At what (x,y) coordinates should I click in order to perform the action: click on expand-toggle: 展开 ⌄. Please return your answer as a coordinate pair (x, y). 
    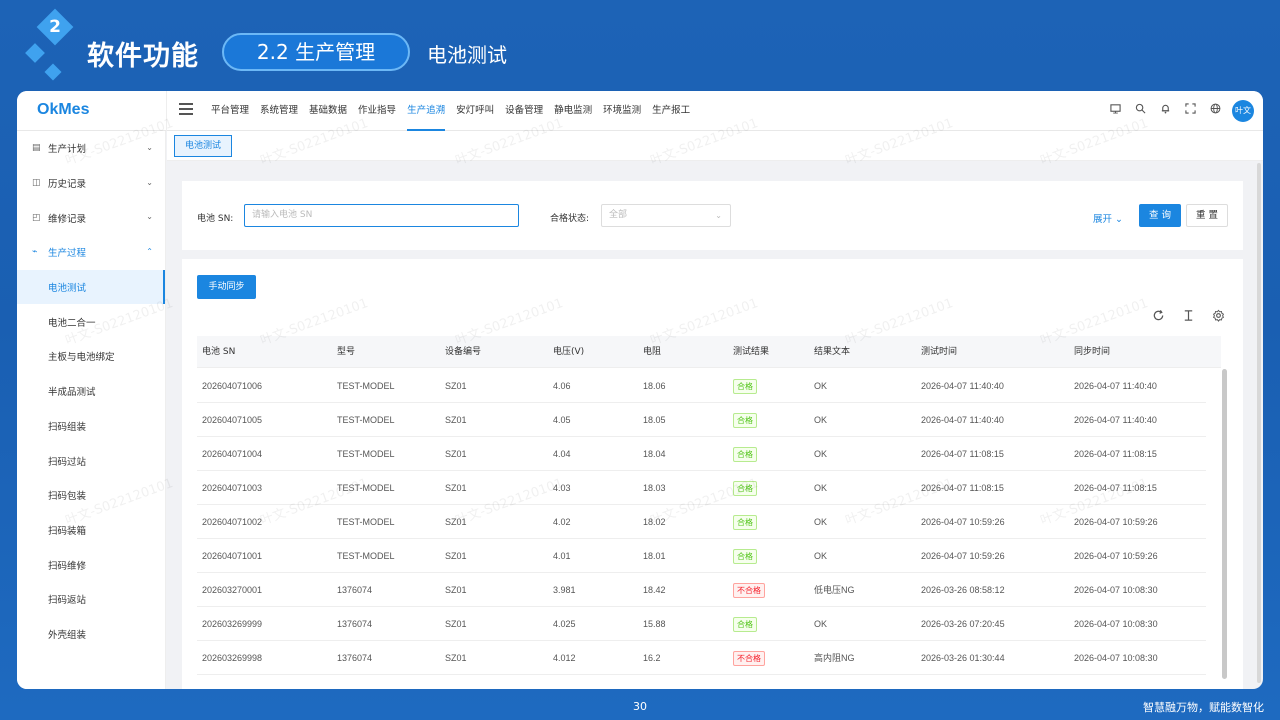
    Looking at the image, I should click on (1108, 218).